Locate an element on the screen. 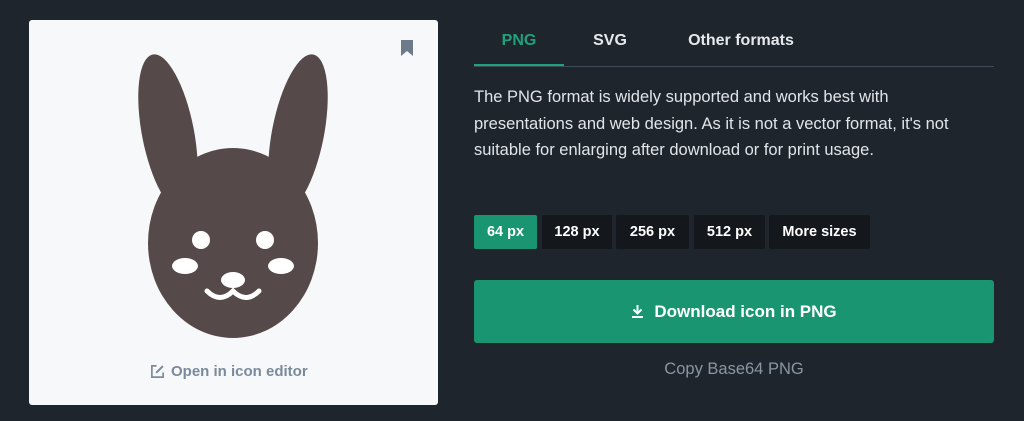 The height and width of the screenshot is (421, 1024). size-64px-button: 64 px is located at coordinates (505, 232).